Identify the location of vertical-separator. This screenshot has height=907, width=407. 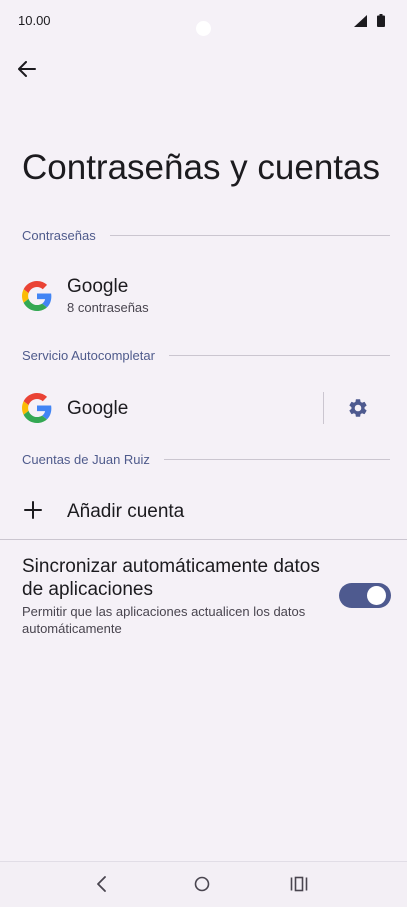
(323, 408).